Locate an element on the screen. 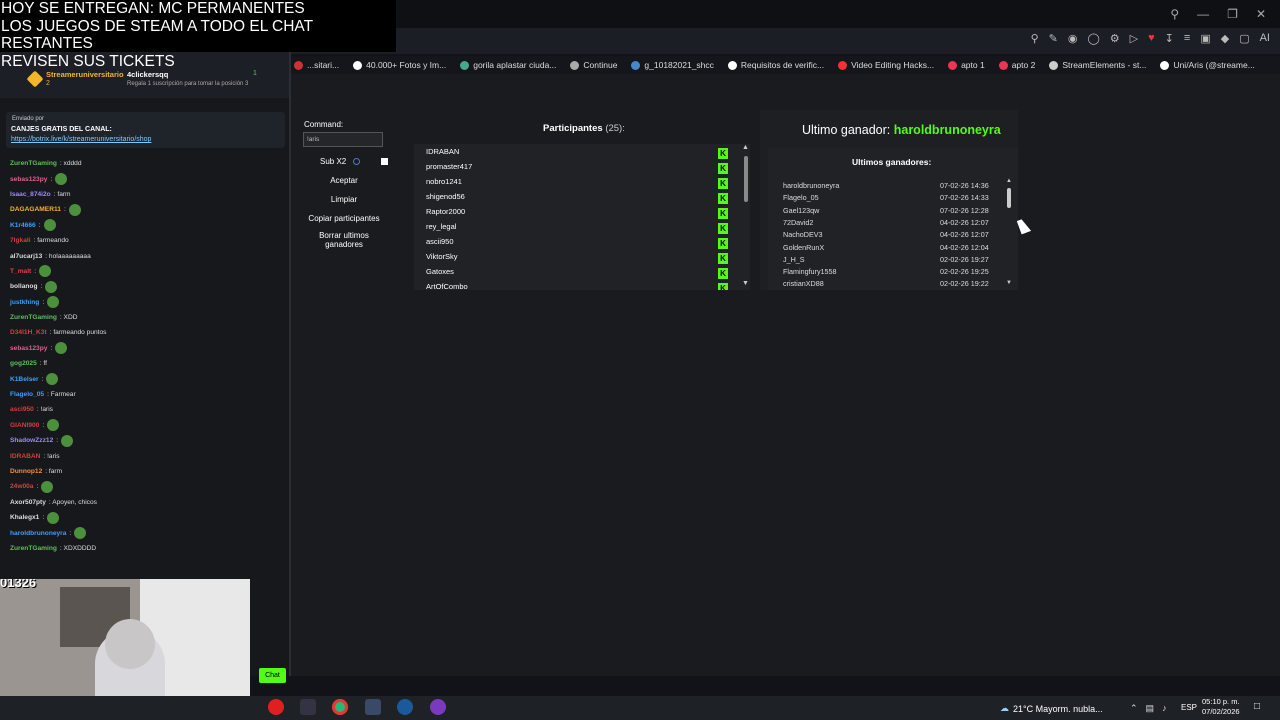 Image resolution: width=1280 pixels, height=720 pixels. clock-time: 05:10 p. m. is located at coordinates (1221, 701).